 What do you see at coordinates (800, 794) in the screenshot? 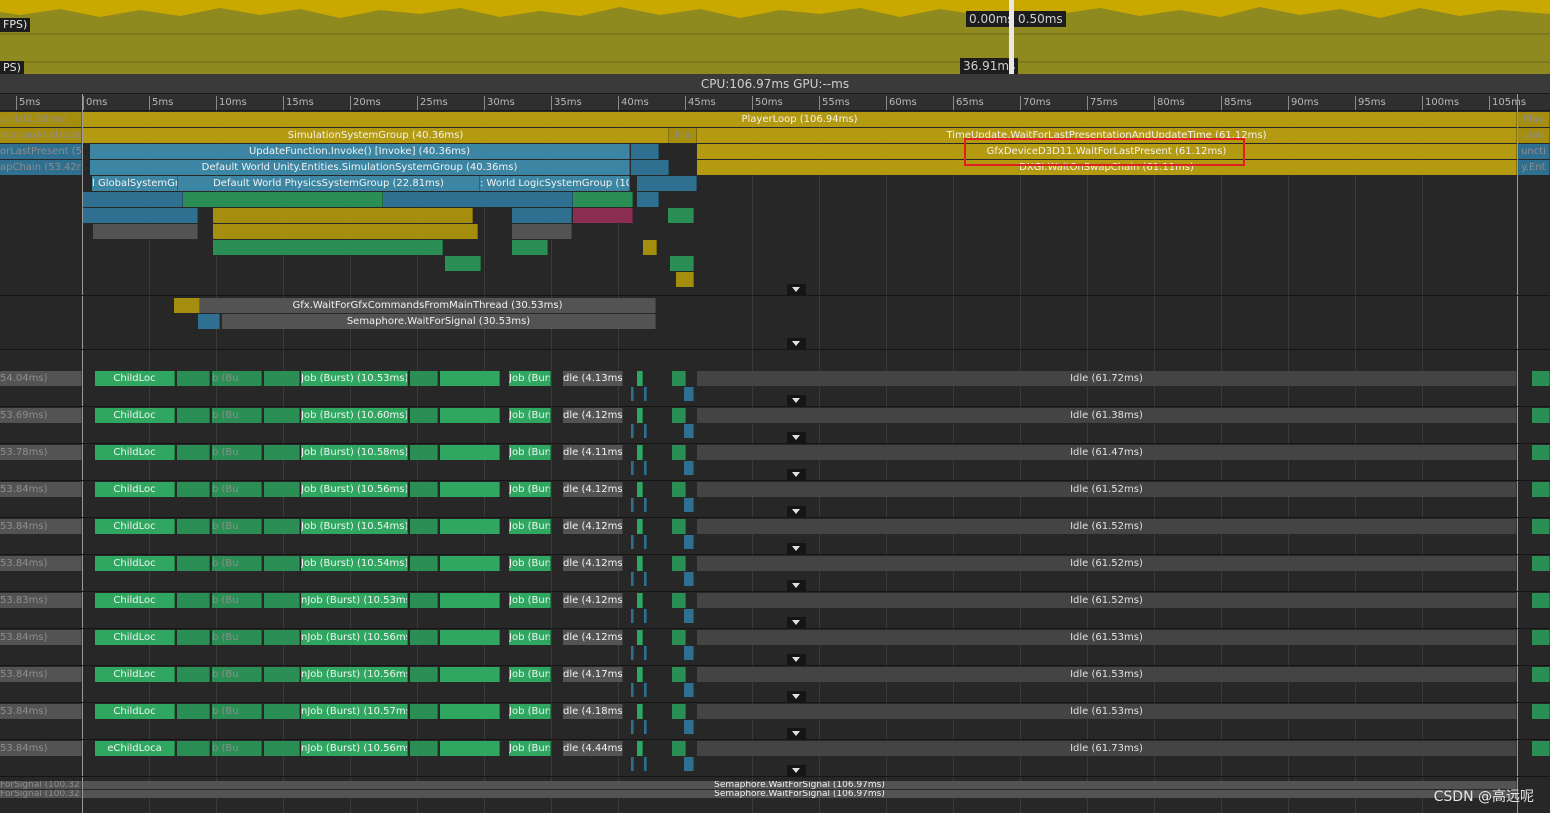
I see `sample-bottom-semaphore-2: Semaphore.WaitForSignal (106.97ms)` at bounding box center [800, 794].